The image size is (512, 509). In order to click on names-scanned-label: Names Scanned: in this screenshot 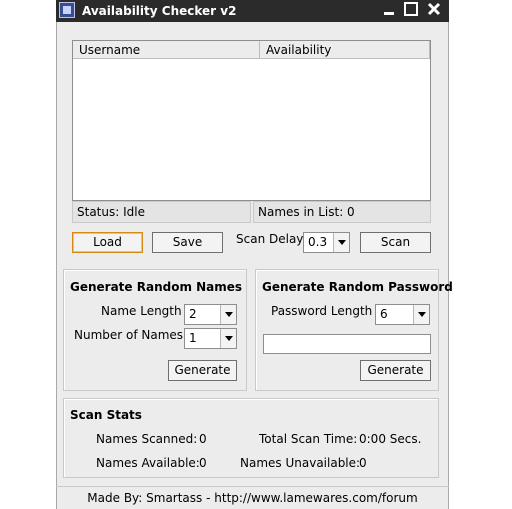, I will do `click(147, 439)`.